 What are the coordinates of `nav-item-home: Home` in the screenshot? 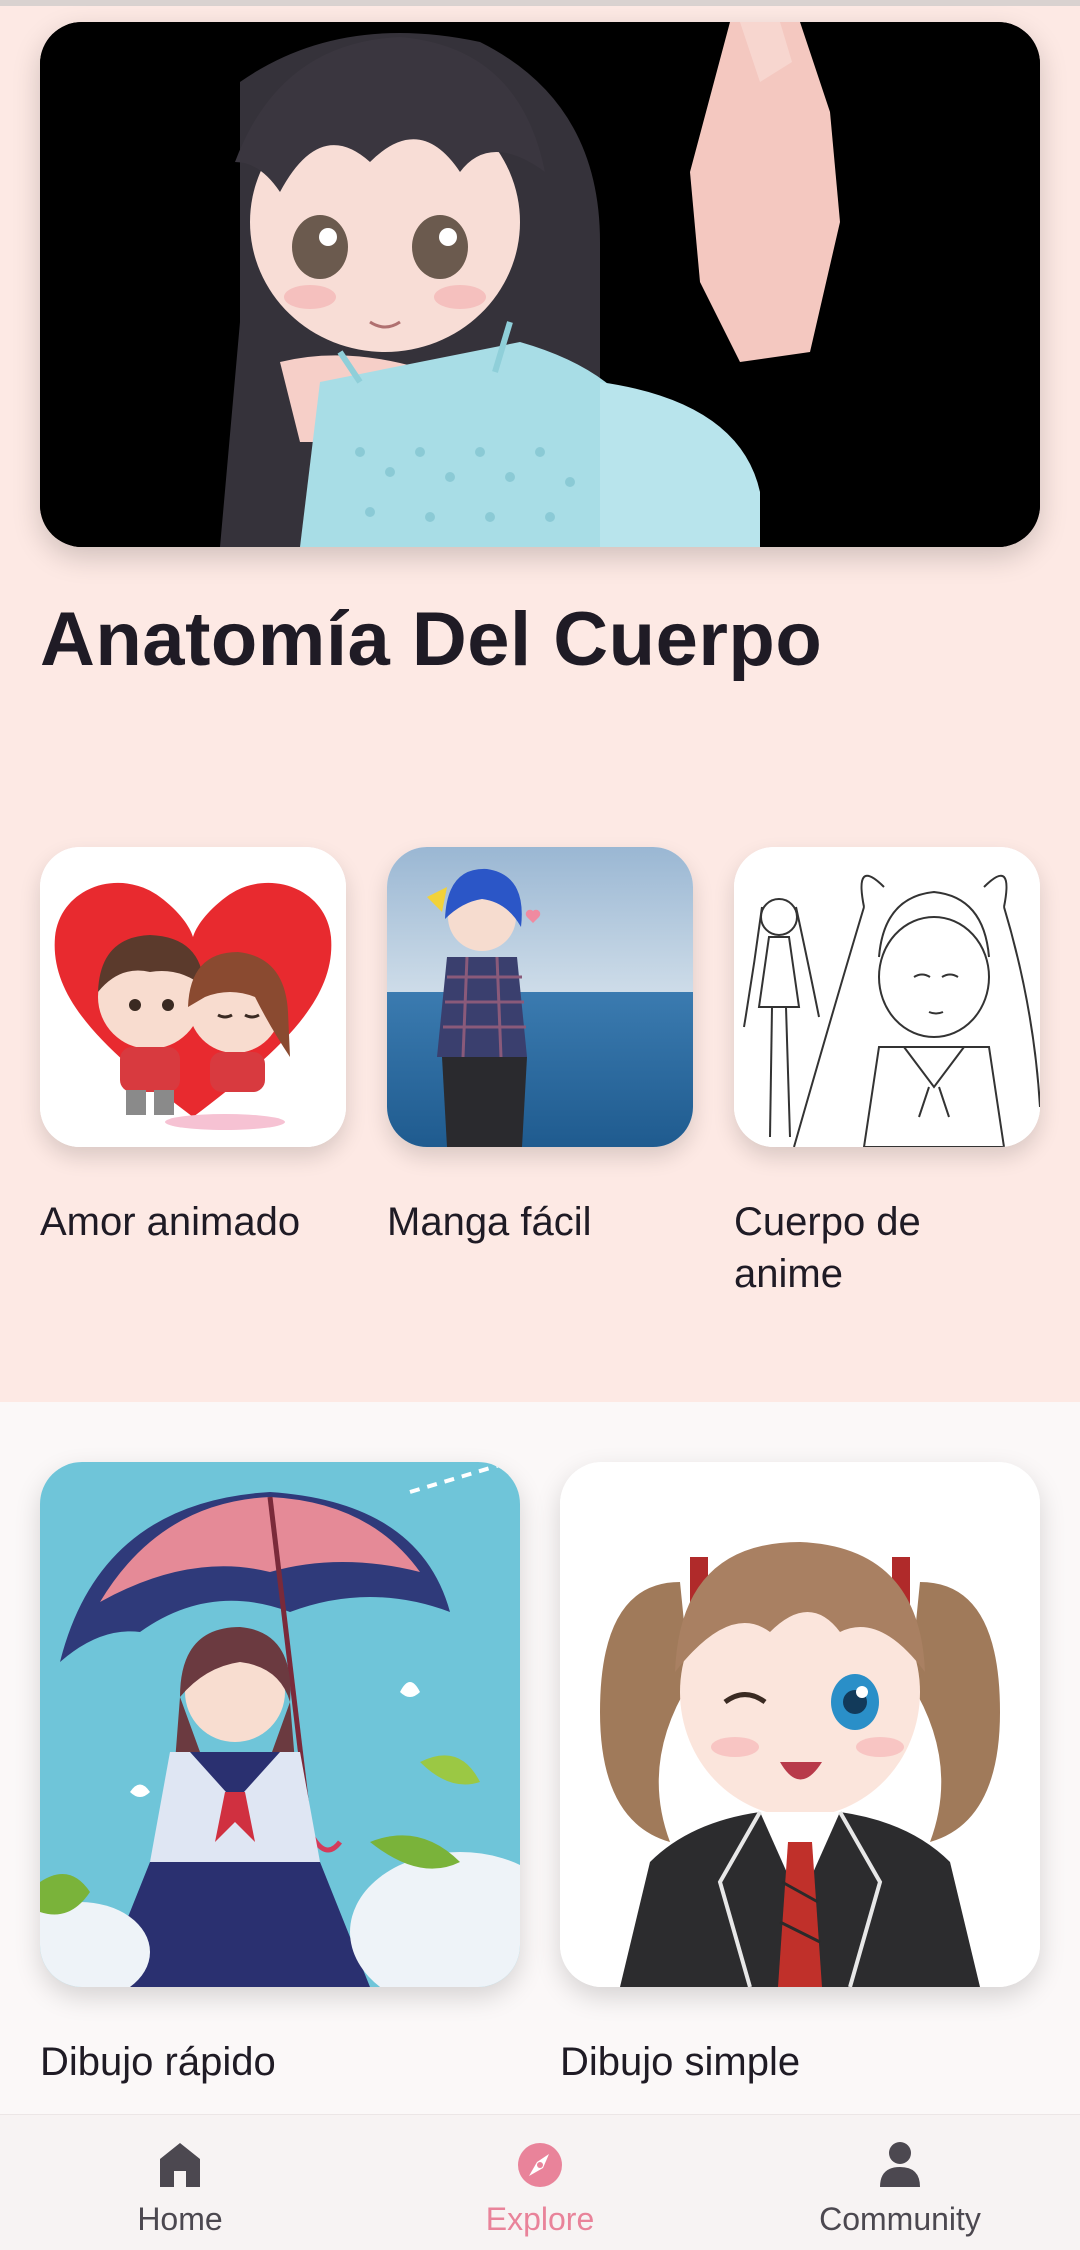 It's located at (180, 2182).